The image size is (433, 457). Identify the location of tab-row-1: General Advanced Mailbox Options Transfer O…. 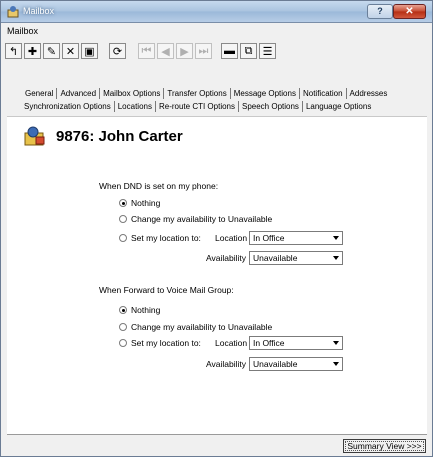
(206, 94).